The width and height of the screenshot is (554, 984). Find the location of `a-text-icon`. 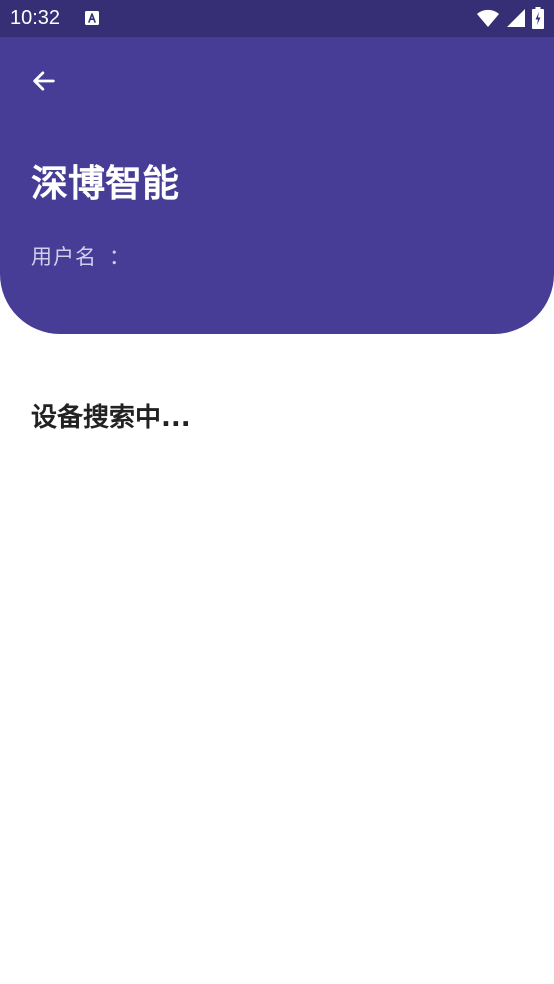

a-text-icon is located at coordinates (92, 18).